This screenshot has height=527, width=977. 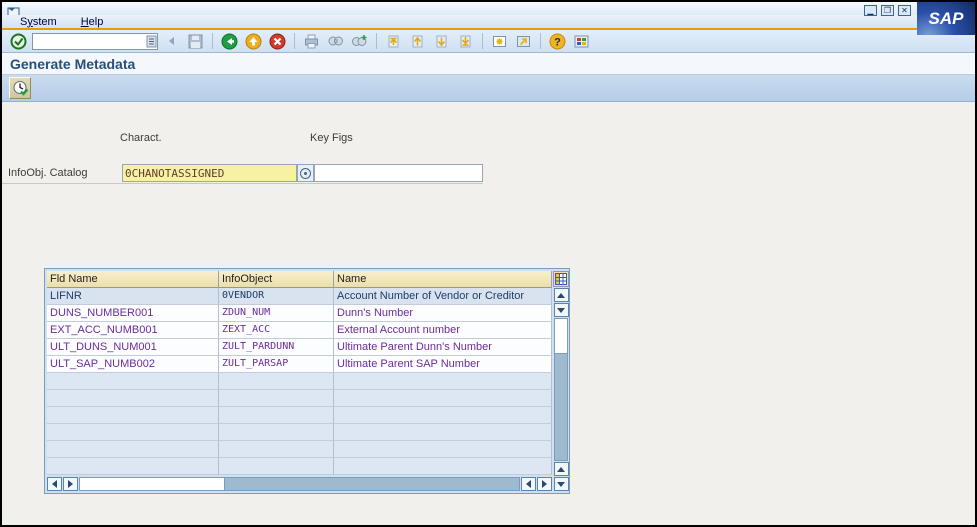 What do you see at coordinates (305, 173) in the screenshot?
I see `value-help-button` at bounding box center [305, 173].